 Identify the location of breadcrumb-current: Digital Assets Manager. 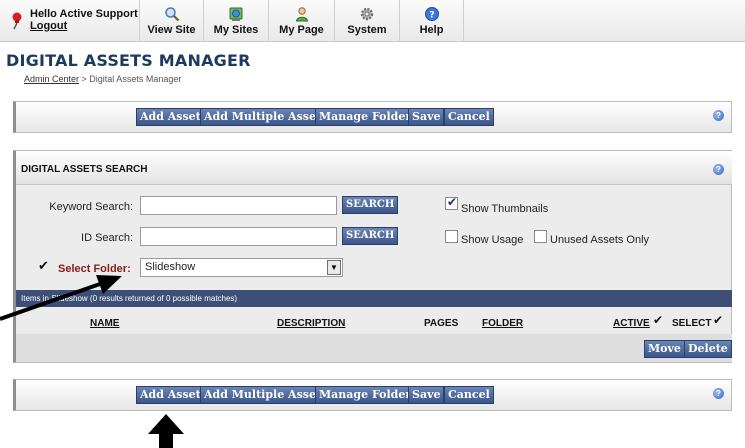
(135, 79).